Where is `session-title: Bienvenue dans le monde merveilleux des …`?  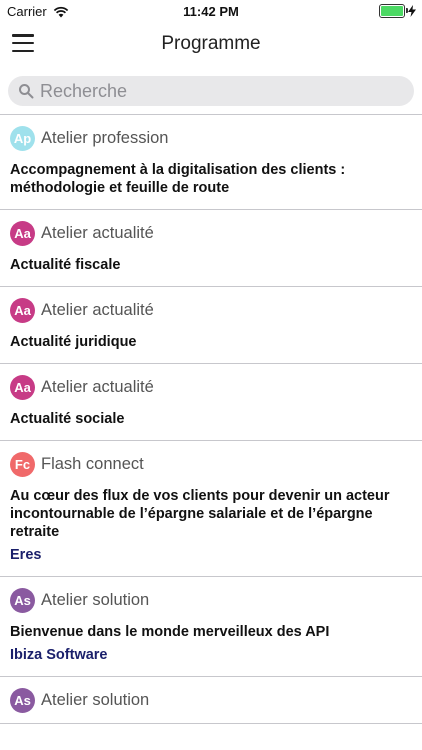 session-title: Bienvenue dans le monde merveilleux des … is located at coordinates (170, 632).